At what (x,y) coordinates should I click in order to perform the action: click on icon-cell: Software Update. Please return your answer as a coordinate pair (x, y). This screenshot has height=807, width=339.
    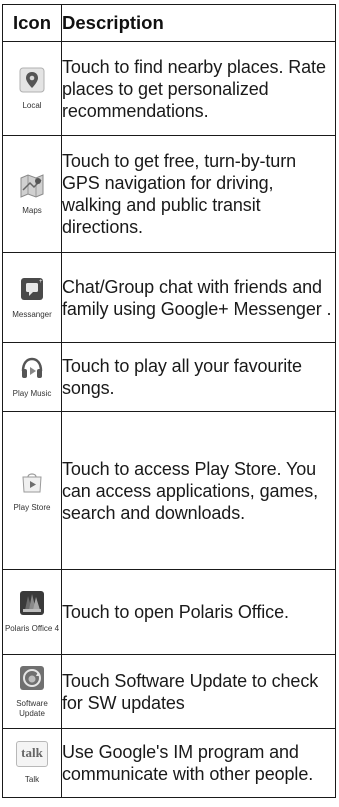
    Looking at the image, I should click on (32, 691).